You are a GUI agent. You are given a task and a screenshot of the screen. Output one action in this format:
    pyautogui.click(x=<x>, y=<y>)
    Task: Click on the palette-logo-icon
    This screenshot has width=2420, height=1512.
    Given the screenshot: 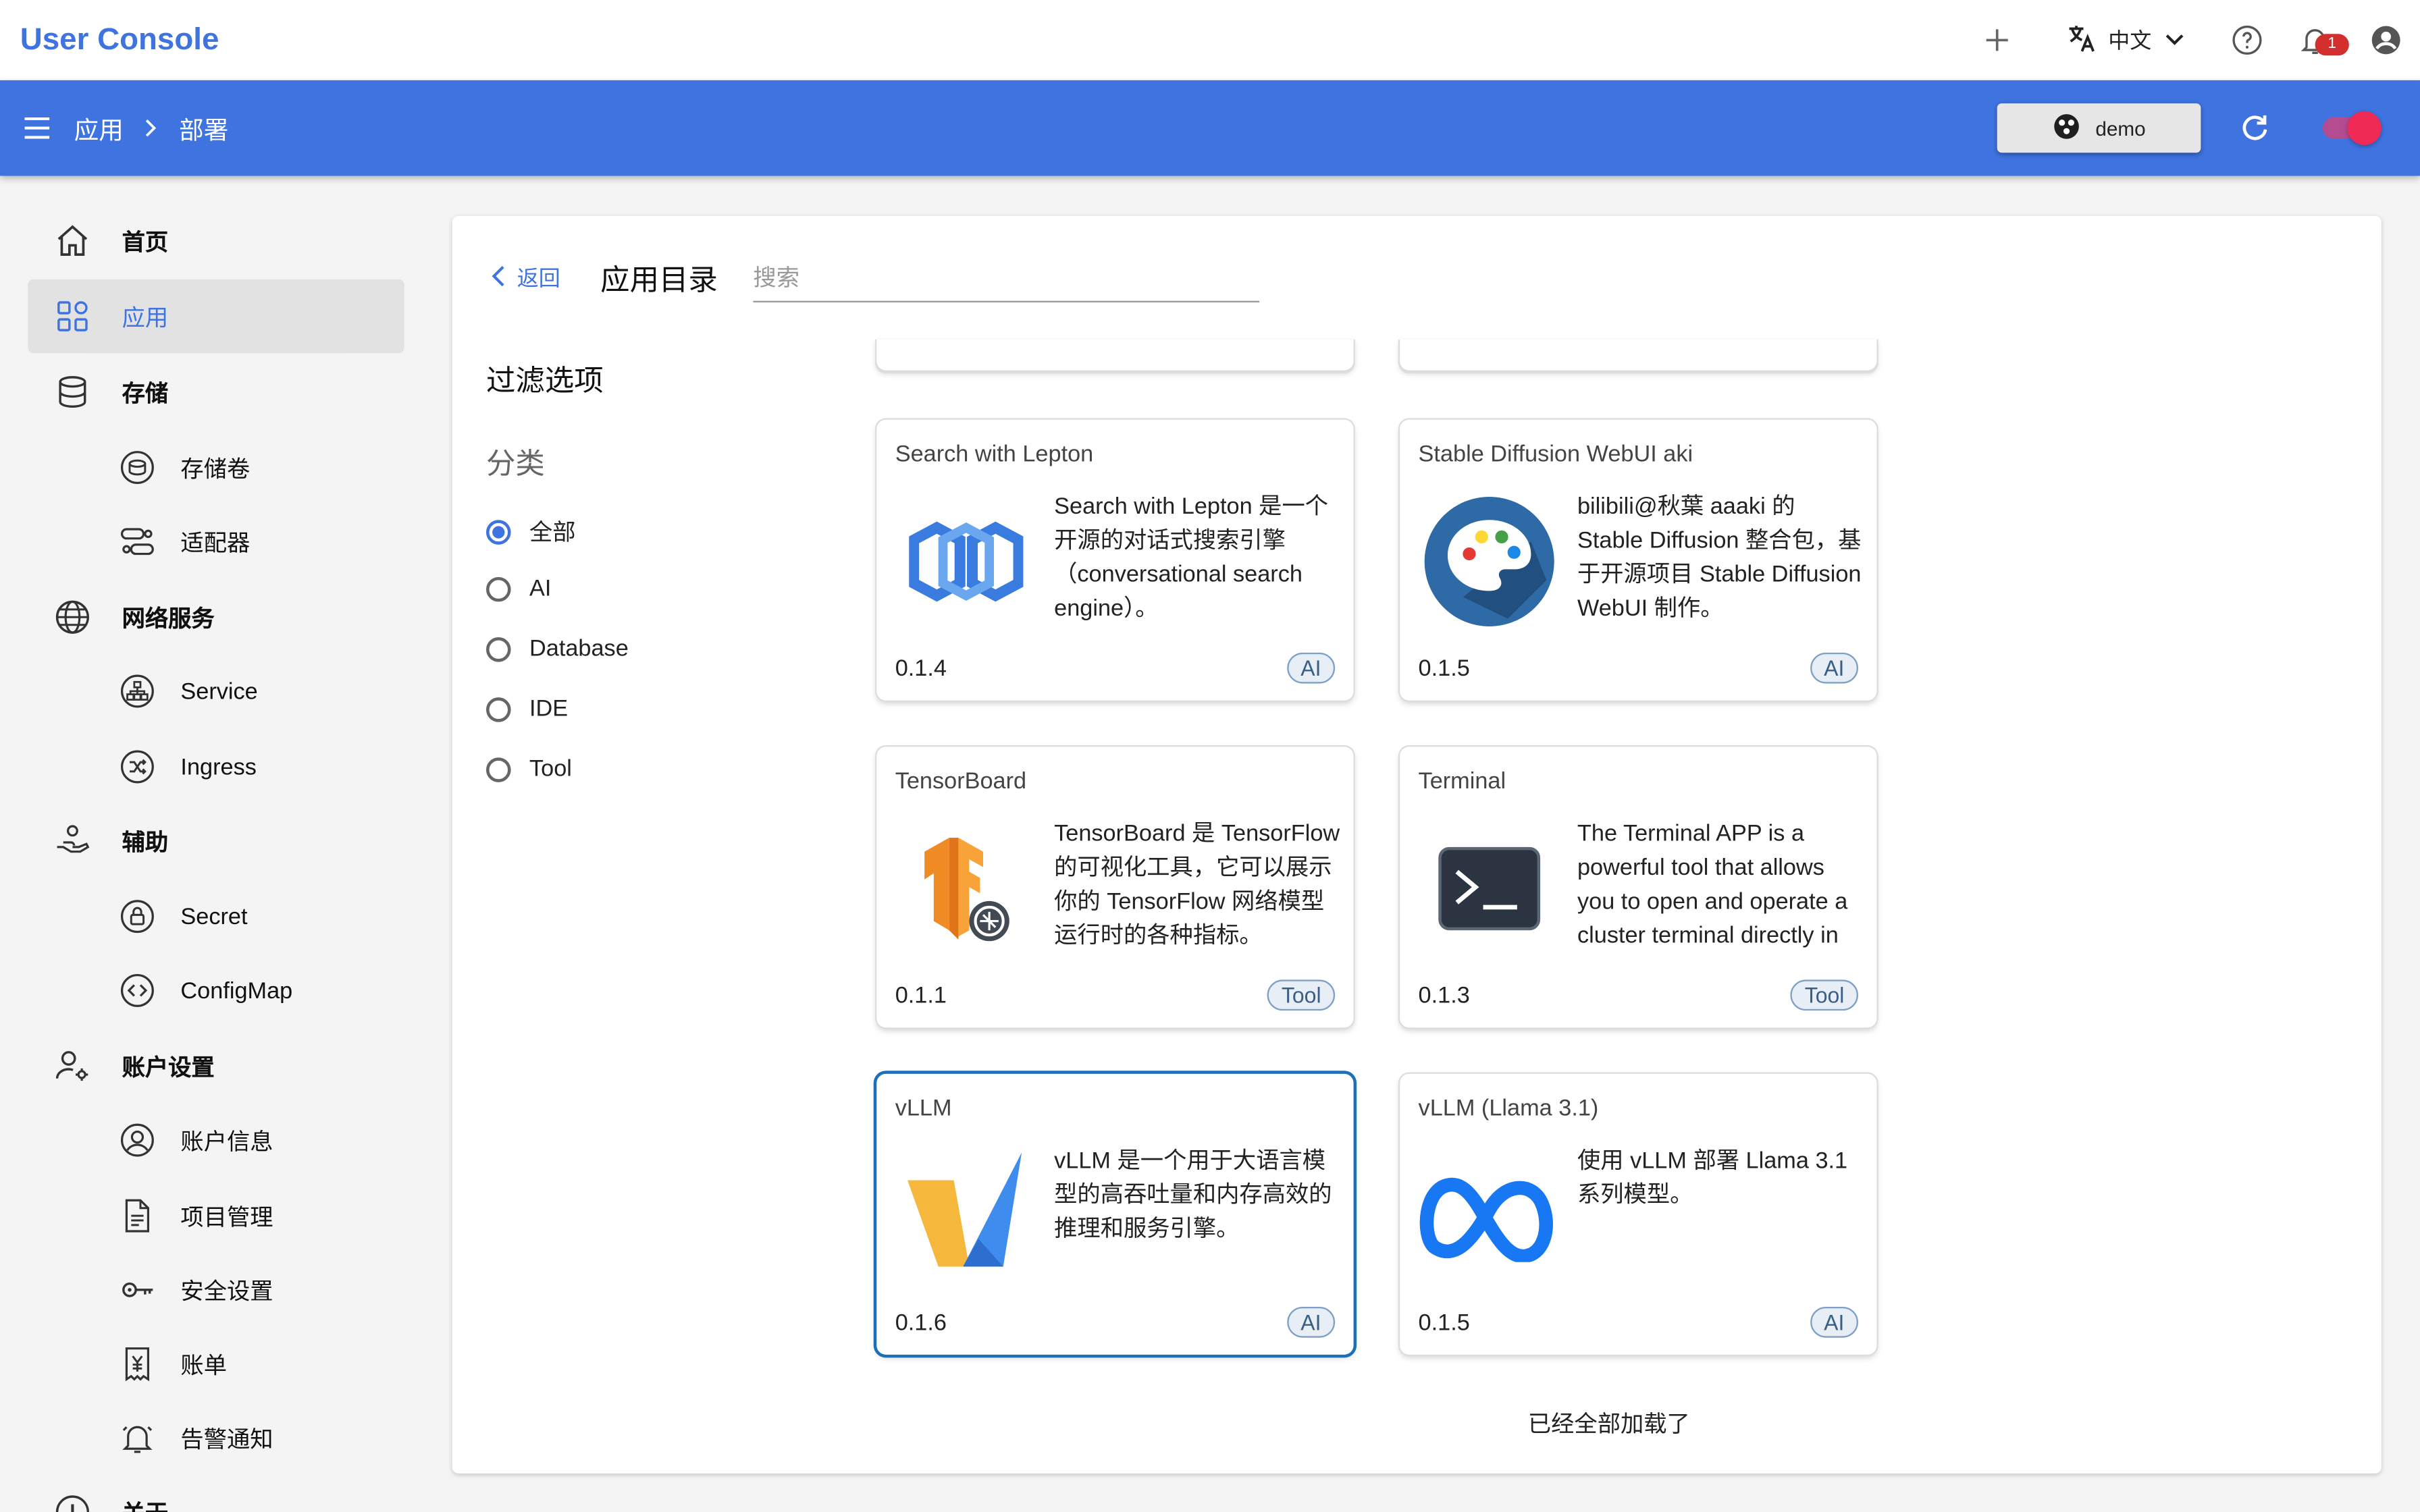 What is the action you would take?
    pyautogui.click(x=1489, y=561)
    